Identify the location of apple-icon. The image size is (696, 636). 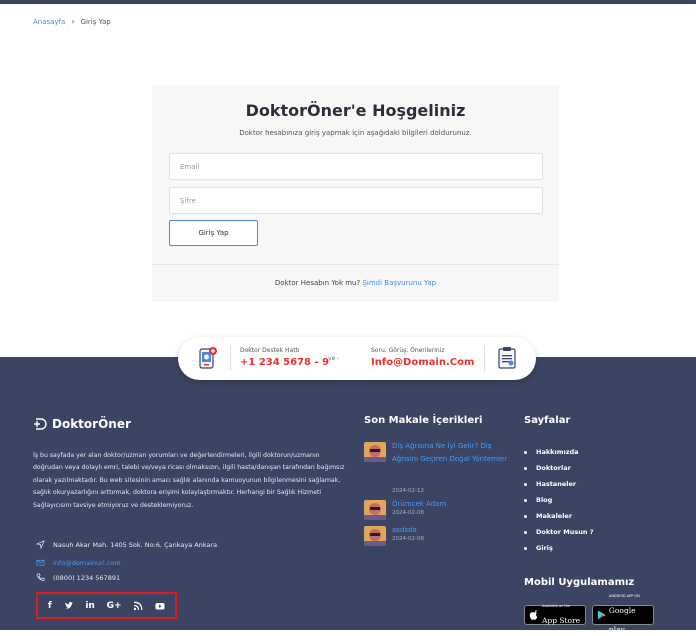
(533, 615).